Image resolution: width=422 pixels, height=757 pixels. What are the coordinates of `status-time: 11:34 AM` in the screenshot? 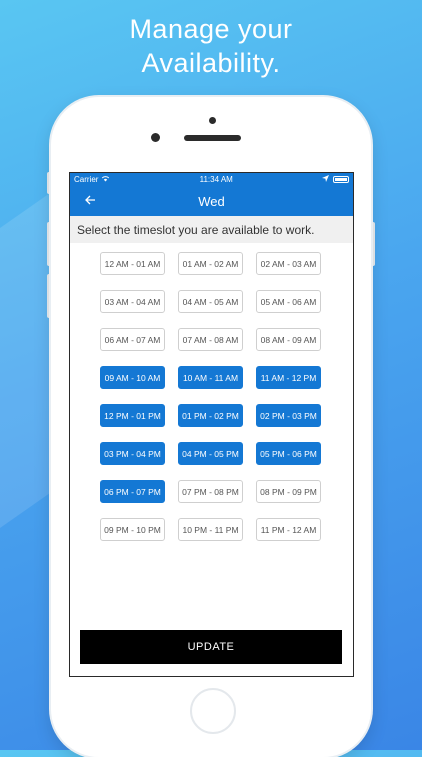 It's located at (216, 179).